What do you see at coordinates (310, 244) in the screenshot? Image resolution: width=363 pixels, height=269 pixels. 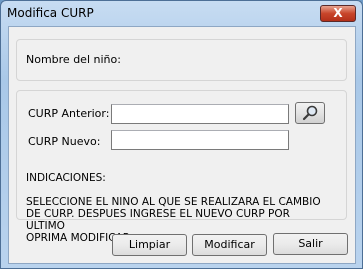 I see `exit-button: Salir` at bounding box center [310, 244].